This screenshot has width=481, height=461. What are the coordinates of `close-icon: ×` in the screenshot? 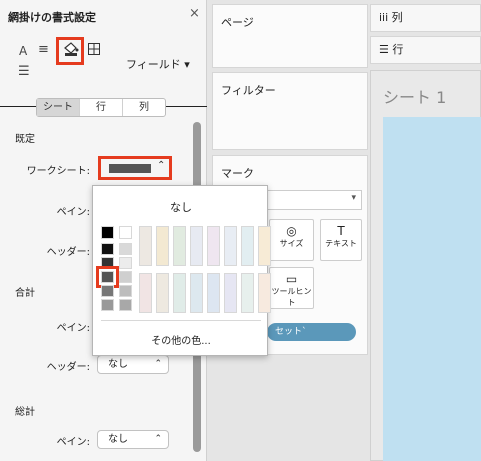 It's located at (194, 13).